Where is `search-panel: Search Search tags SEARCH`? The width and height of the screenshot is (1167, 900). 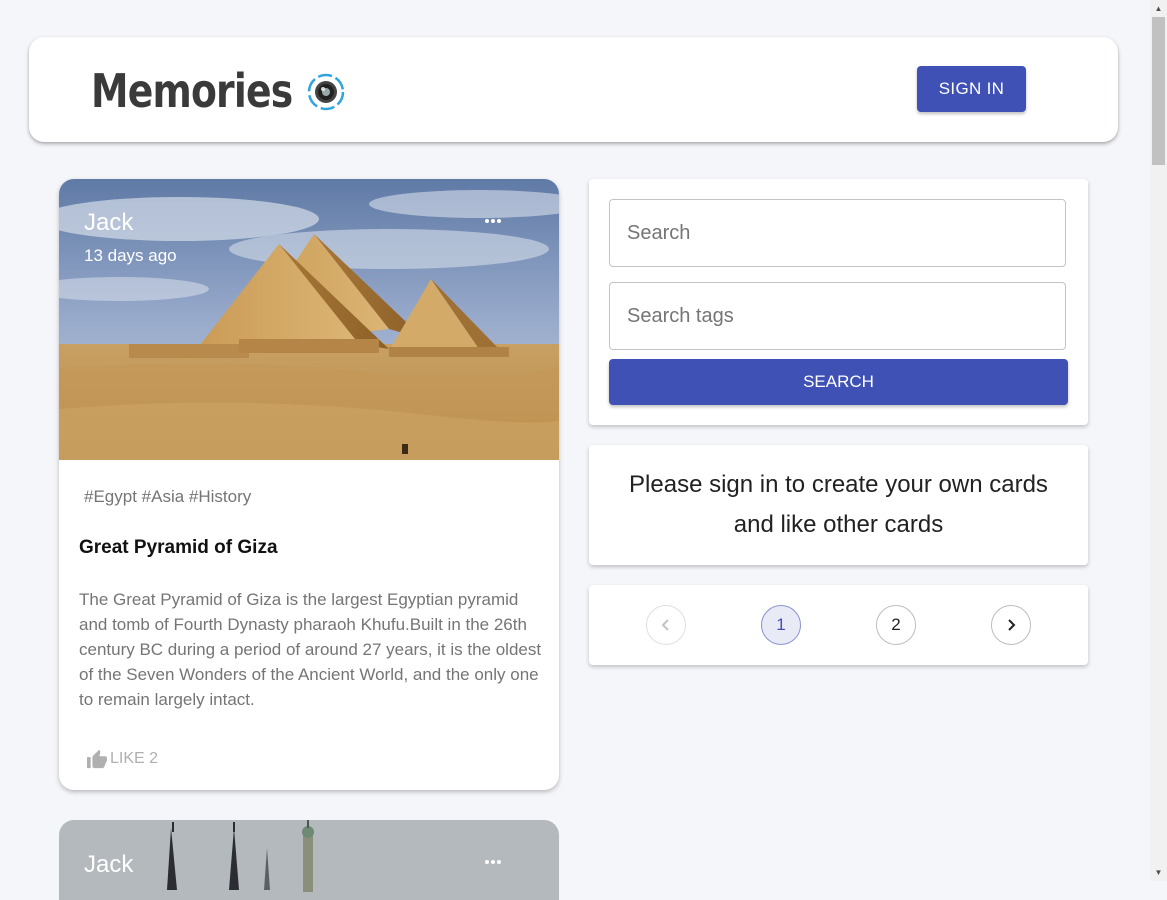
search-panel: Search Search tags SEARCH is located at coordinates (838, 302).